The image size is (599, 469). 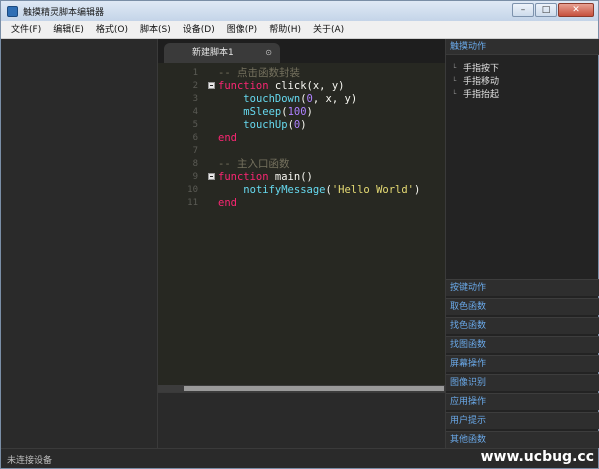 I want to click on tree-item-finger-down: └ 手指按下, so click(x=476, y=68).